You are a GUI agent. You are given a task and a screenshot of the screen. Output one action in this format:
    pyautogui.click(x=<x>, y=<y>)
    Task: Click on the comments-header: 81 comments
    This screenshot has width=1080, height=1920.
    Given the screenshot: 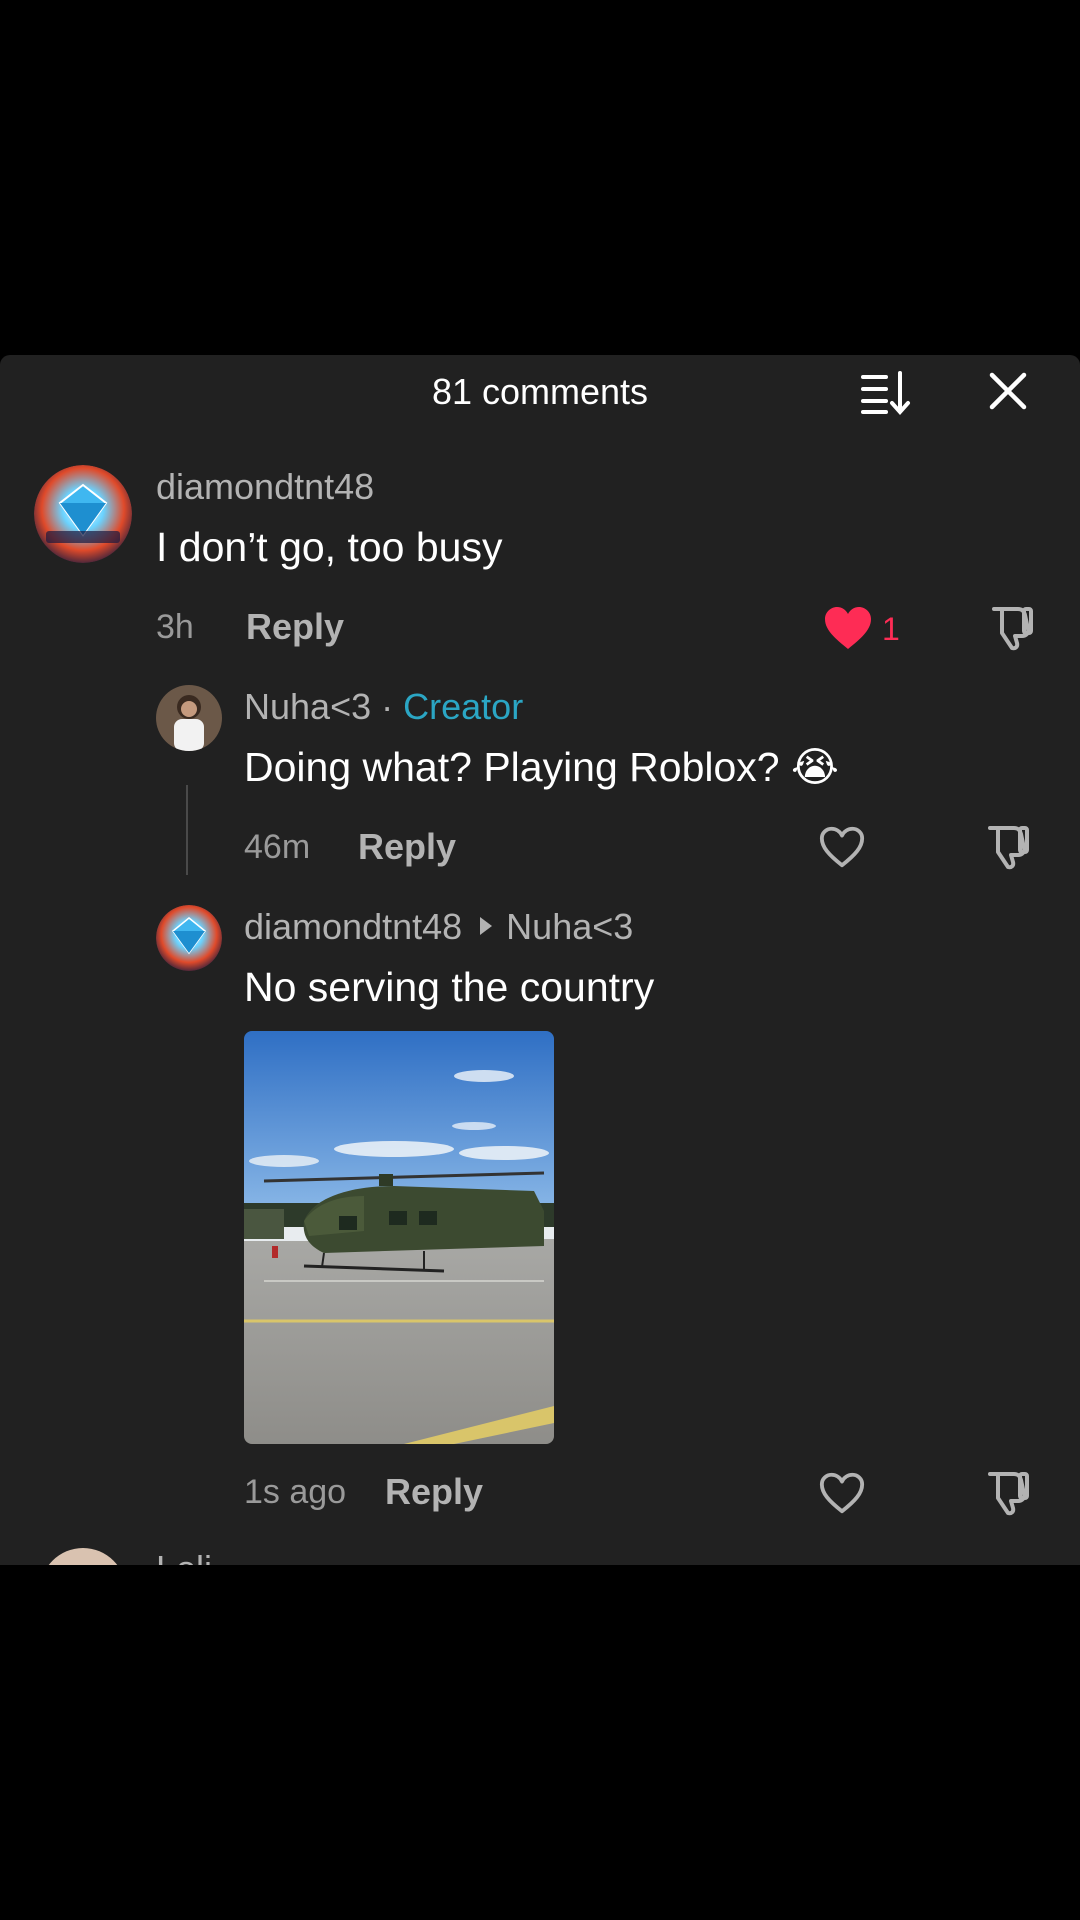 What is the action you would take?
    pyautogui.click(x=540, y=390)
    